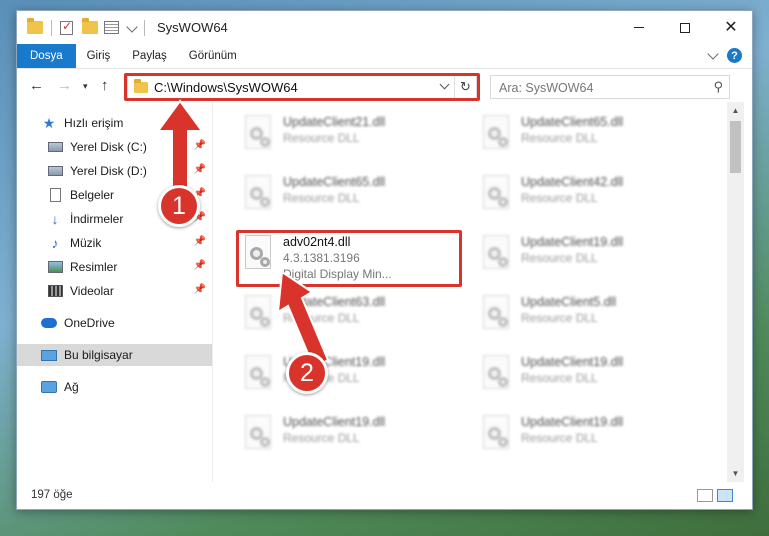 The height and width of the screenshot is (536, 769). Describe the element at coordinates (49, 122) in the screenshot. I see `star-icon: ★` at that location.